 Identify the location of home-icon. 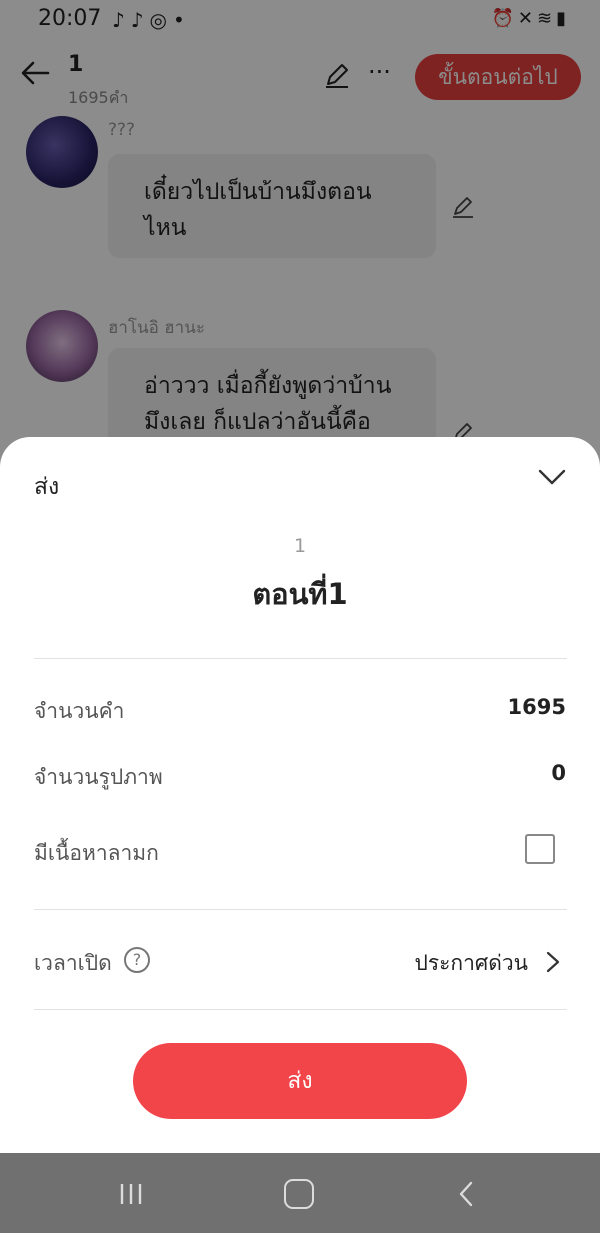
(299, 1194).